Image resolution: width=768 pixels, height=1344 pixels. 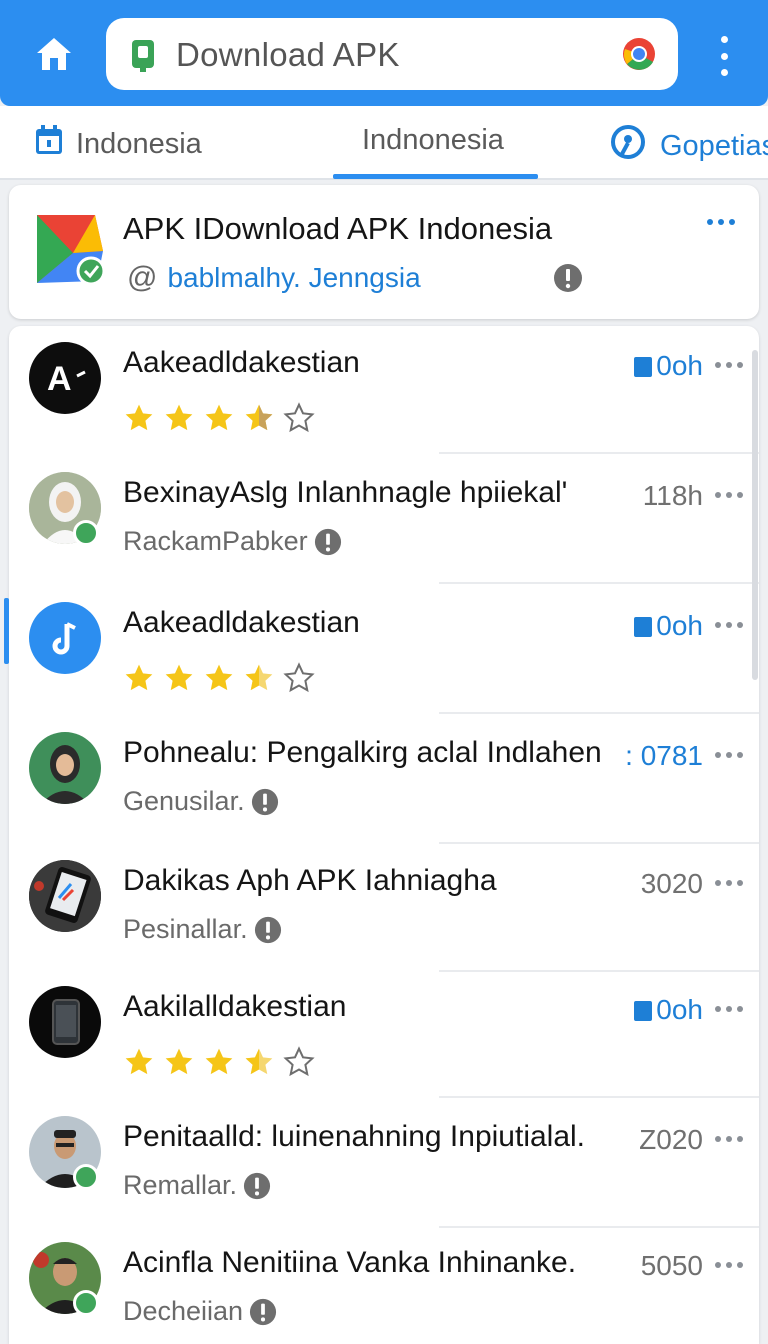 What do you see at coordinates (362, 752) in the screenshot?
I see `item-title: Pohnealu: Pengalkirg aclal Indlahen` at bounding box center [362, 752].